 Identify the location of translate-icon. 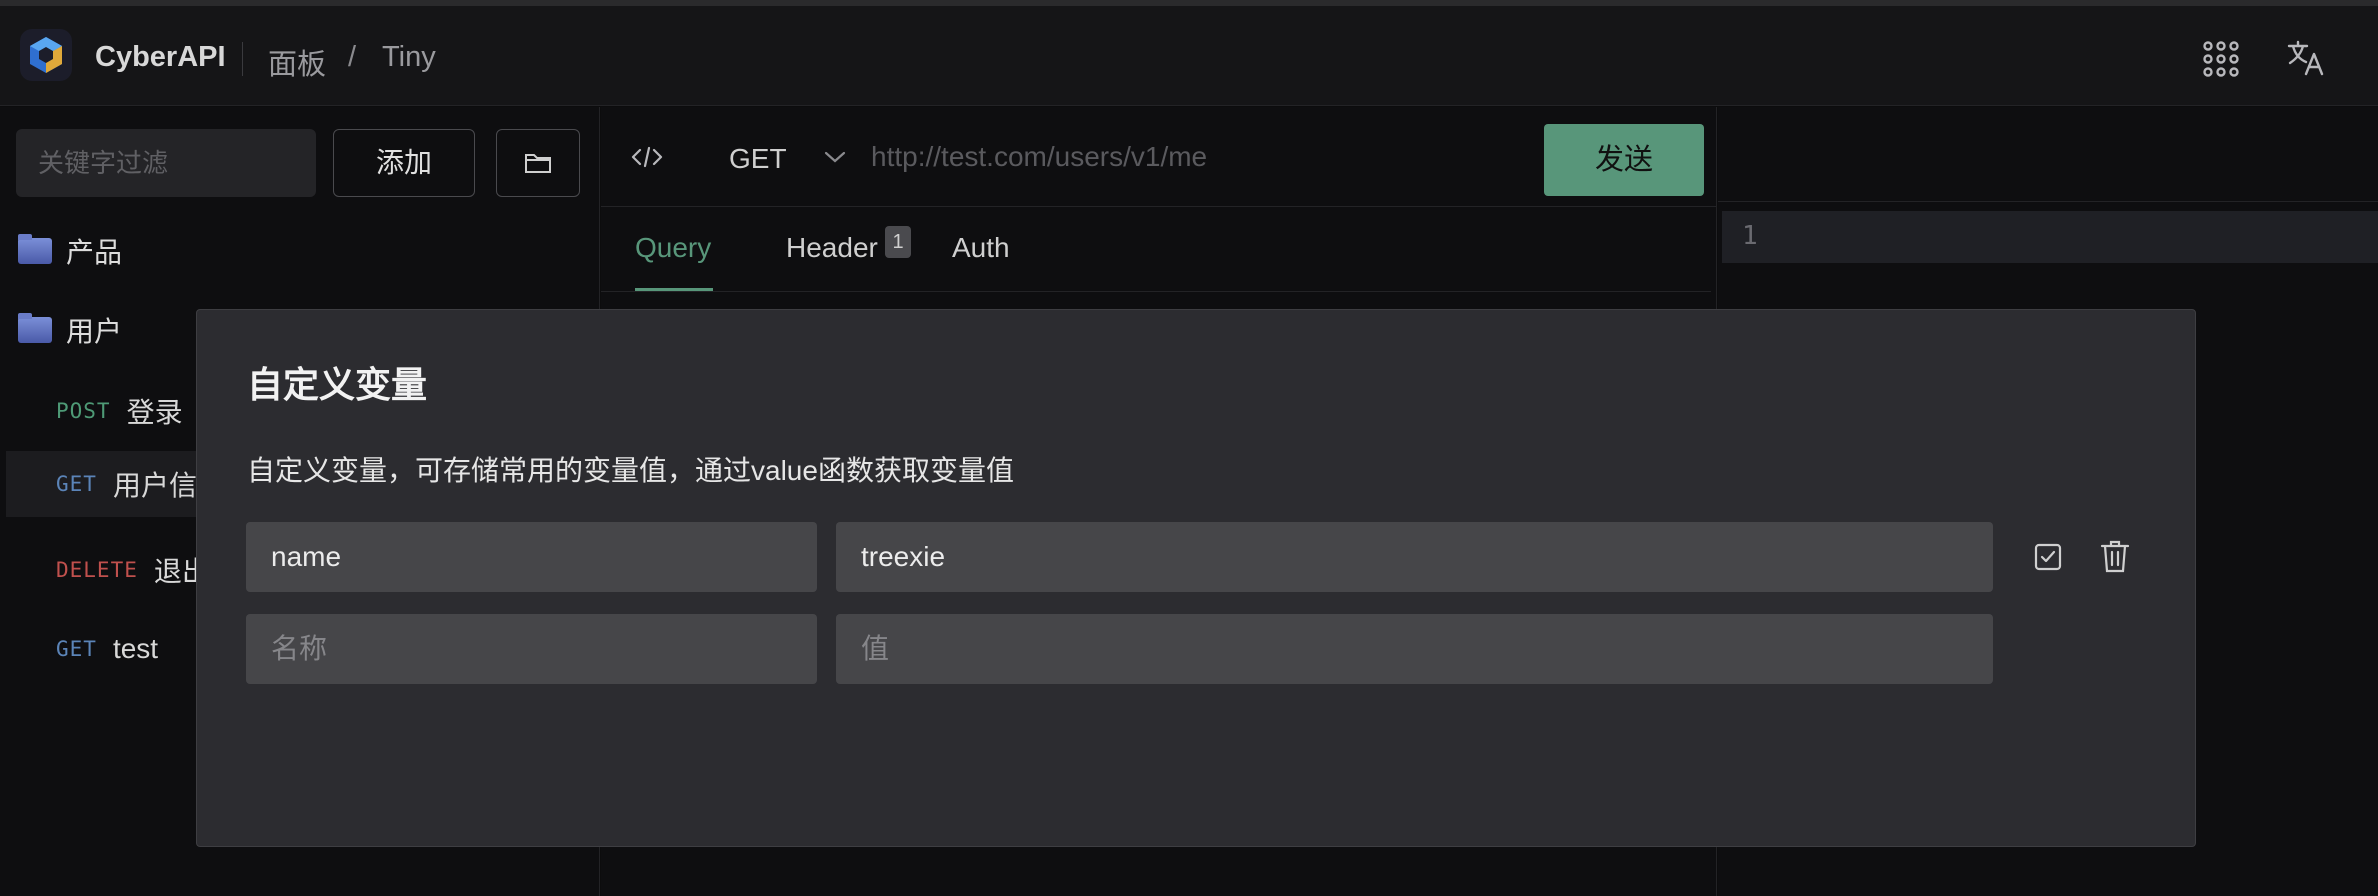
(2306, 58).